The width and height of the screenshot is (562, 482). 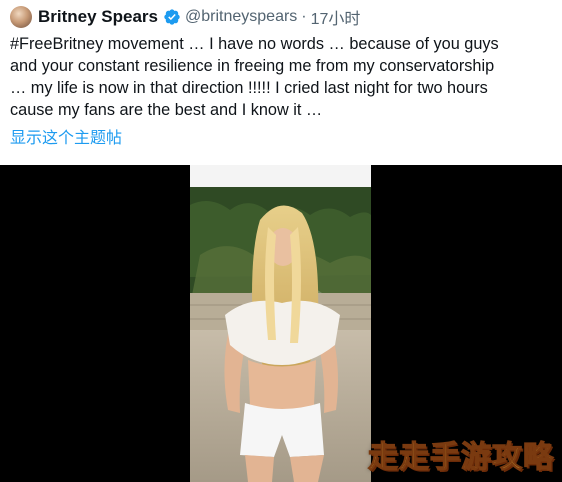 I want to click on tweet-header: Britney Spears @britneyspears · 17小时, so click(x=185, y=17).